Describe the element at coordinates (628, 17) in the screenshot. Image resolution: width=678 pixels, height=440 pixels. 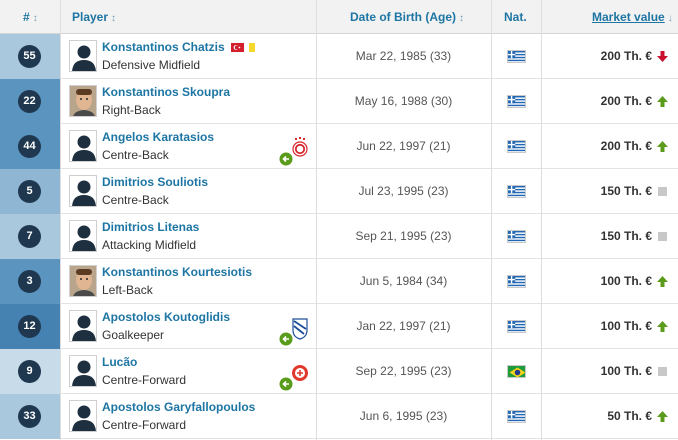
I see `market-value-header-label: Market value` at that location.